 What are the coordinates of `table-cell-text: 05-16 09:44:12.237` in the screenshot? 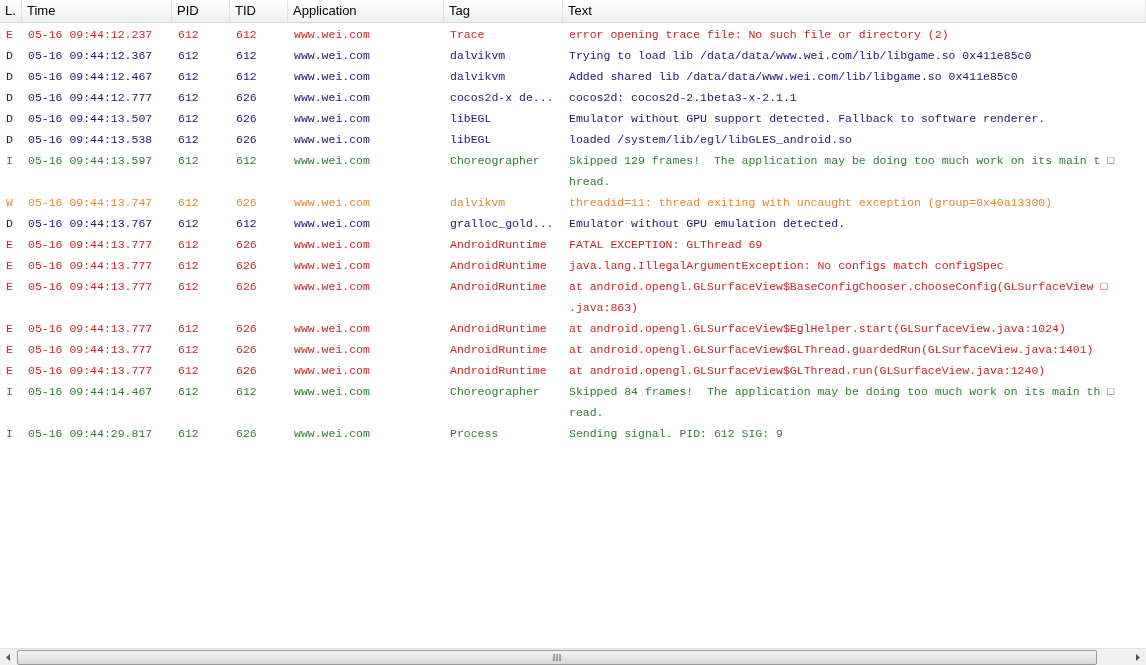 It's located at (90, 34).